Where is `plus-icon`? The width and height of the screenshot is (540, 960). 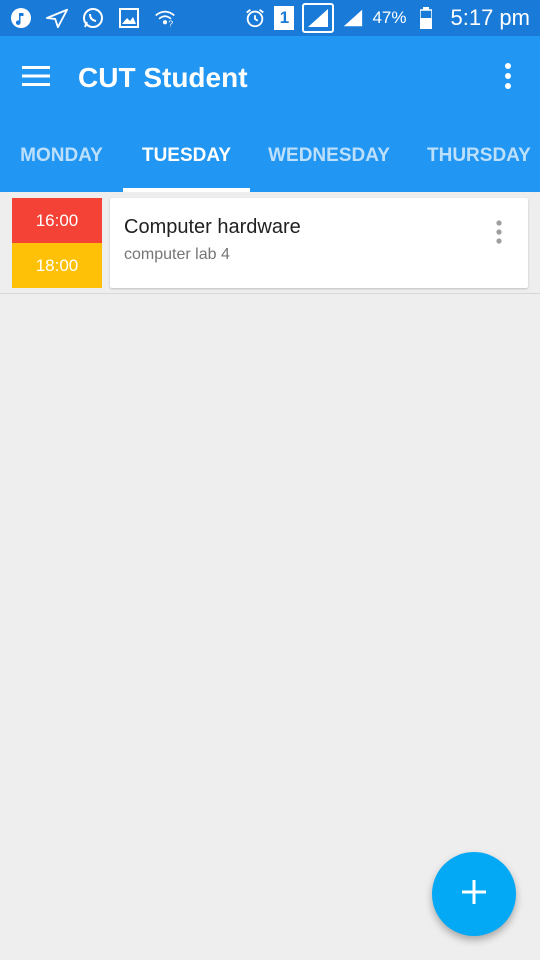 plus-icon is located at coordinates (474, 894).